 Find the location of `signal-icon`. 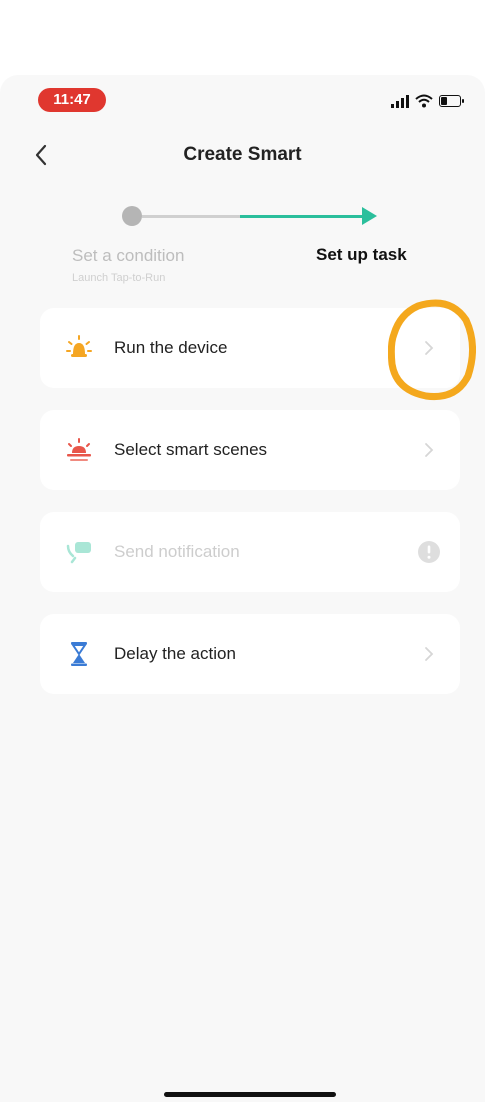

signal-icon is located at coordinates (400, 101).